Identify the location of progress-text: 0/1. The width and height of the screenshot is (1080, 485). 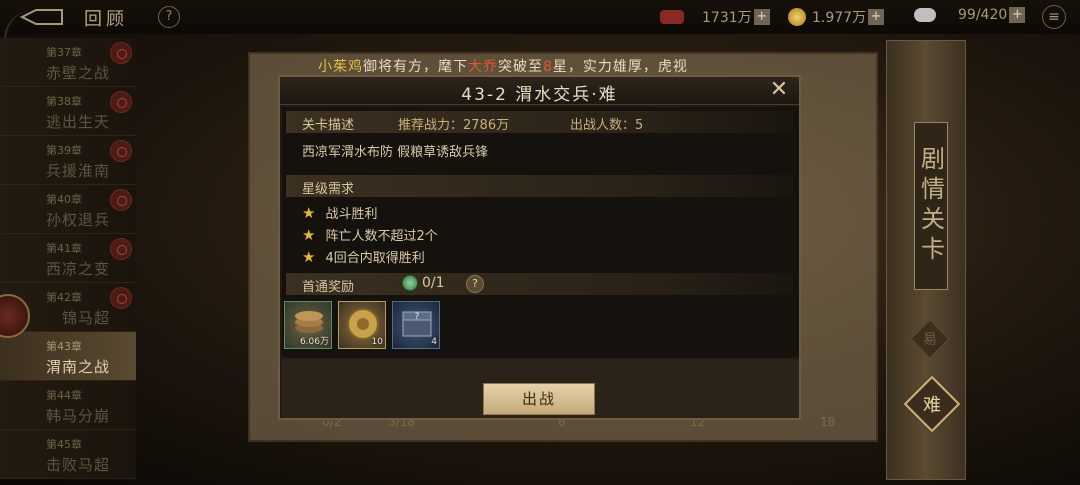
(433, 283).